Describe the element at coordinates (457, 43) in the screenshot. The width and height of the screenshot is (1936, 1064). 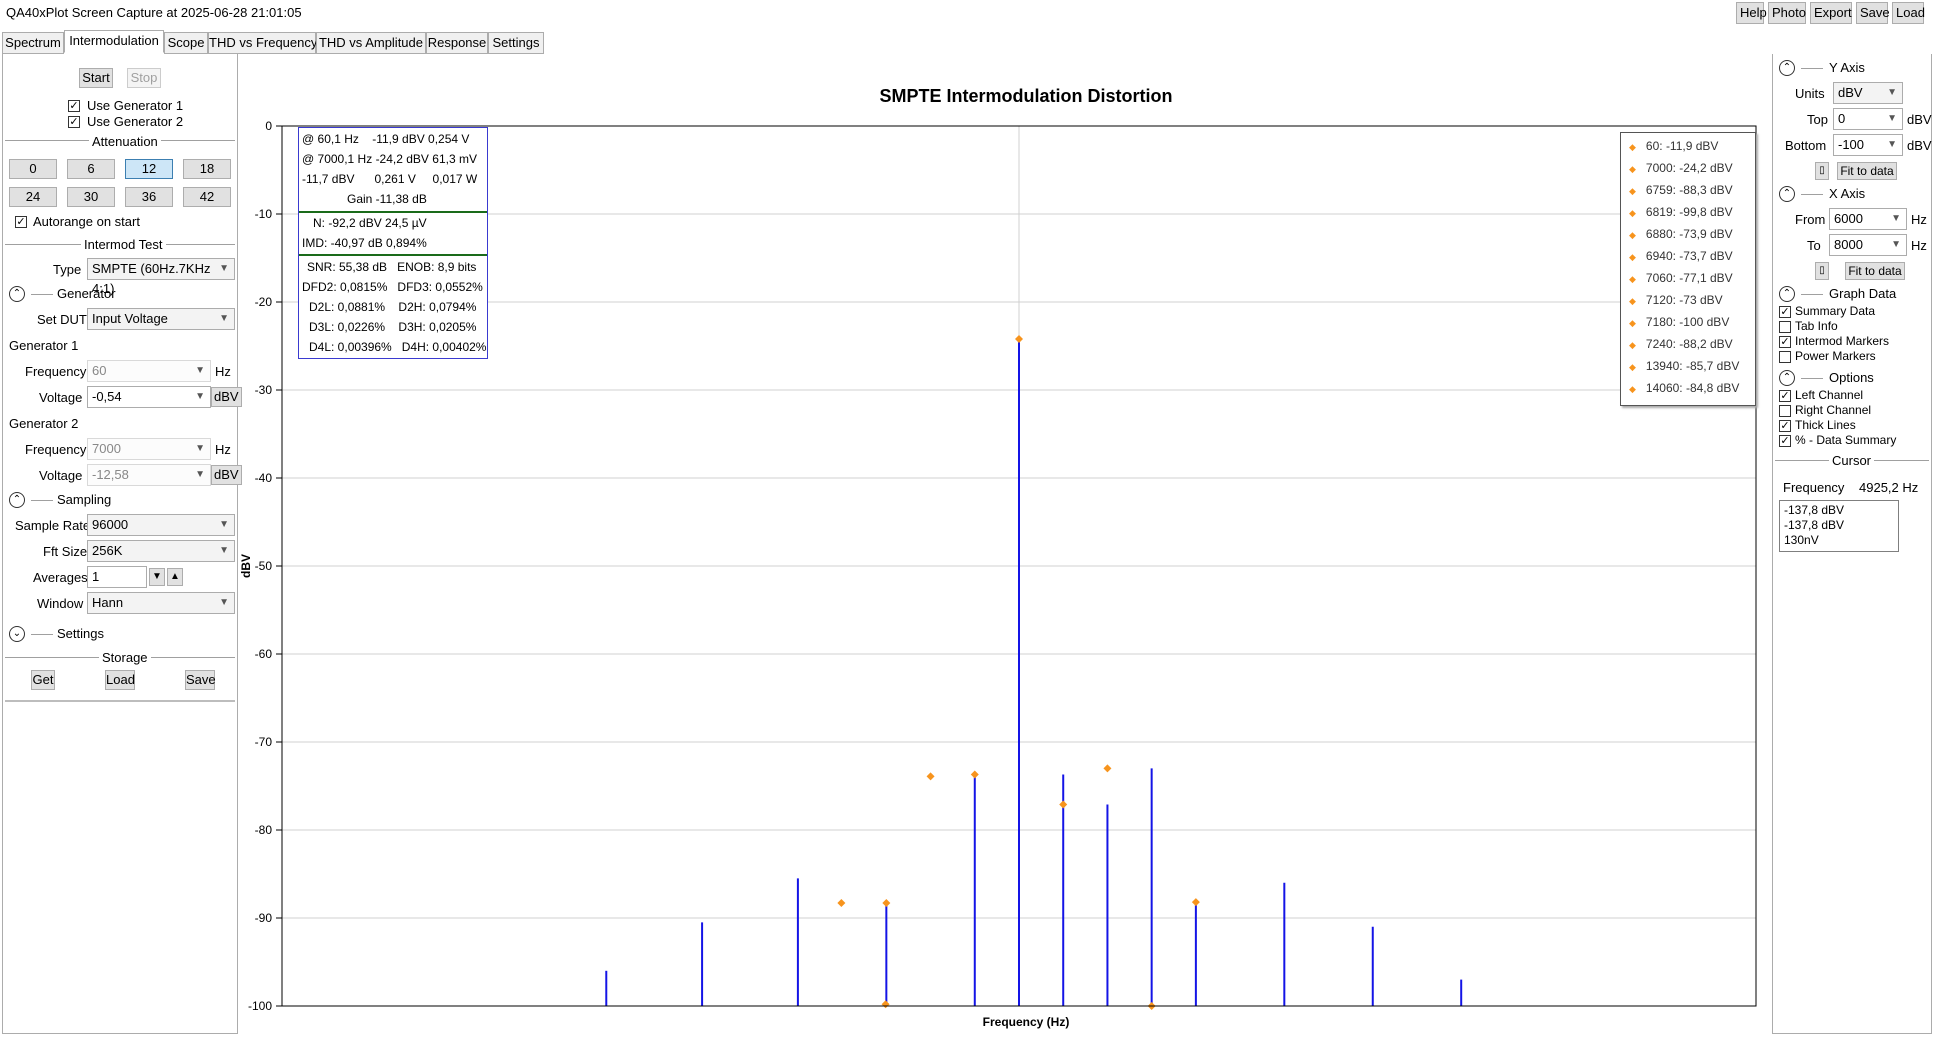
I see `tab-response: Response` at that location.